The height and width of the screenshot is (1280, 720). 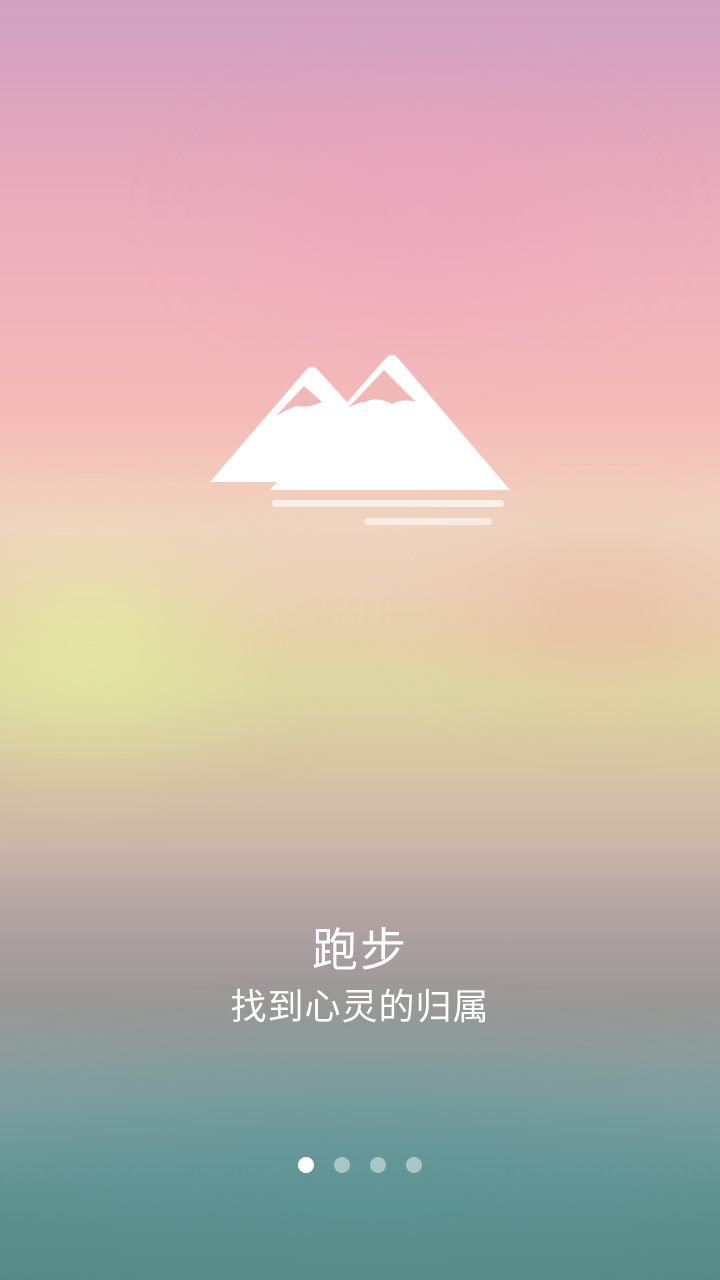 What do you see at coordinates (360, 1007) in the screenshot?
I see `page-subtitle: 找到心灵的归属` at bounding box center [360, 1007].